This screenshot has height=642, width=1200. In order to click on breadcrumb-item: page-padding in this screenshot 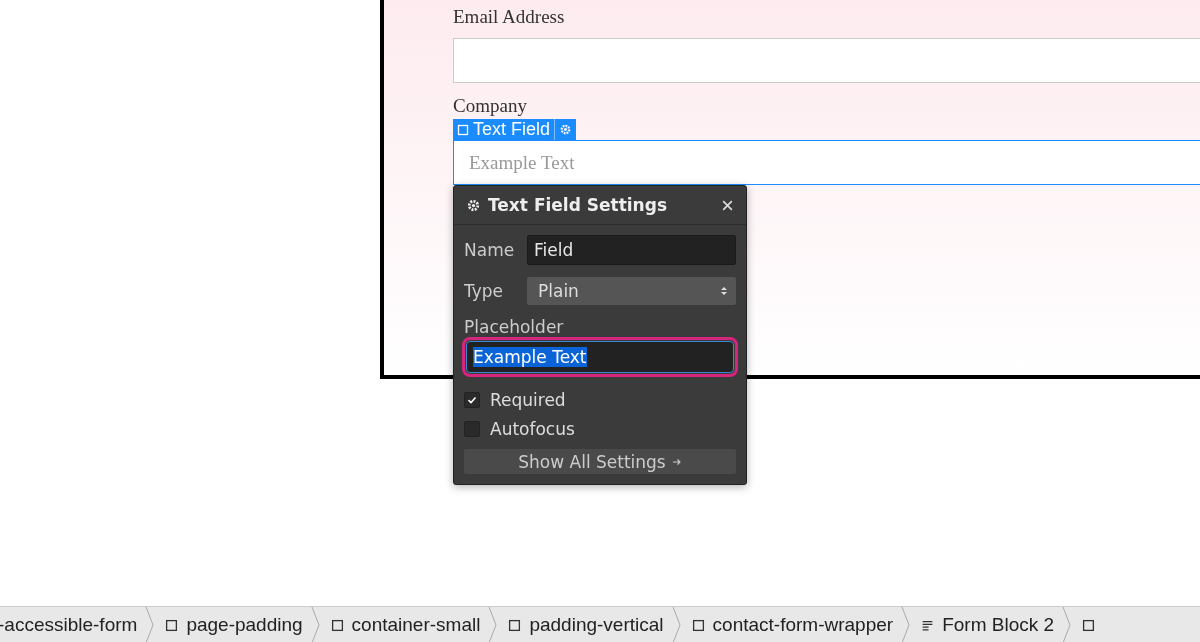, I will do `click(233, 625)`.